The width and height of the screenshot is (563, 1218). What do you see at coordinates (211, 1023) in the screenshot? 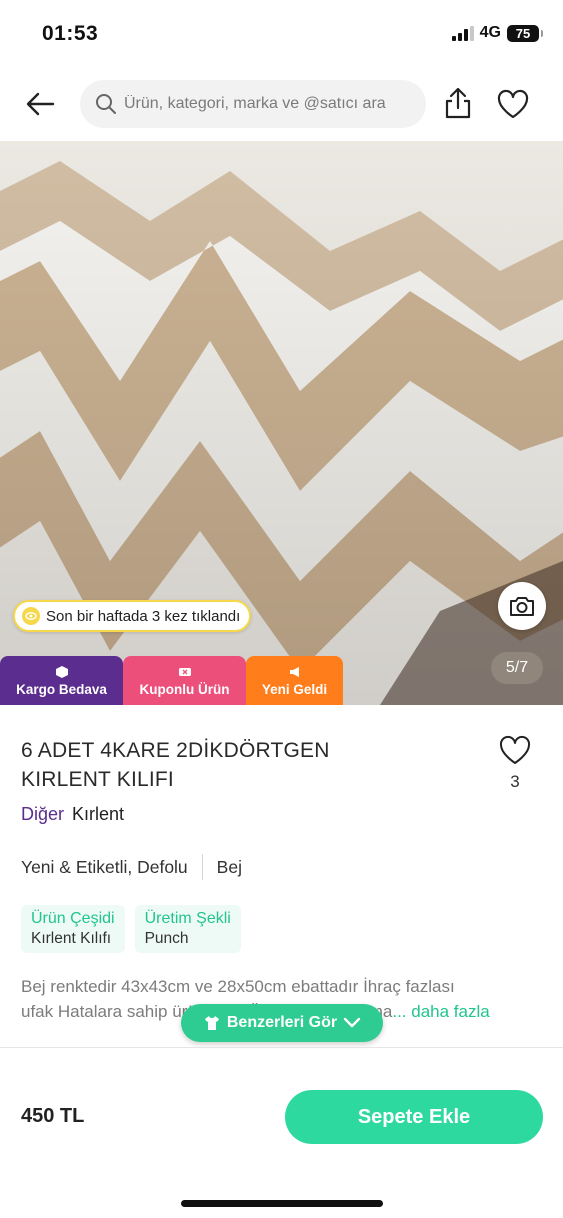
I see `shirt-icon` at bounding box center [211, 1023].